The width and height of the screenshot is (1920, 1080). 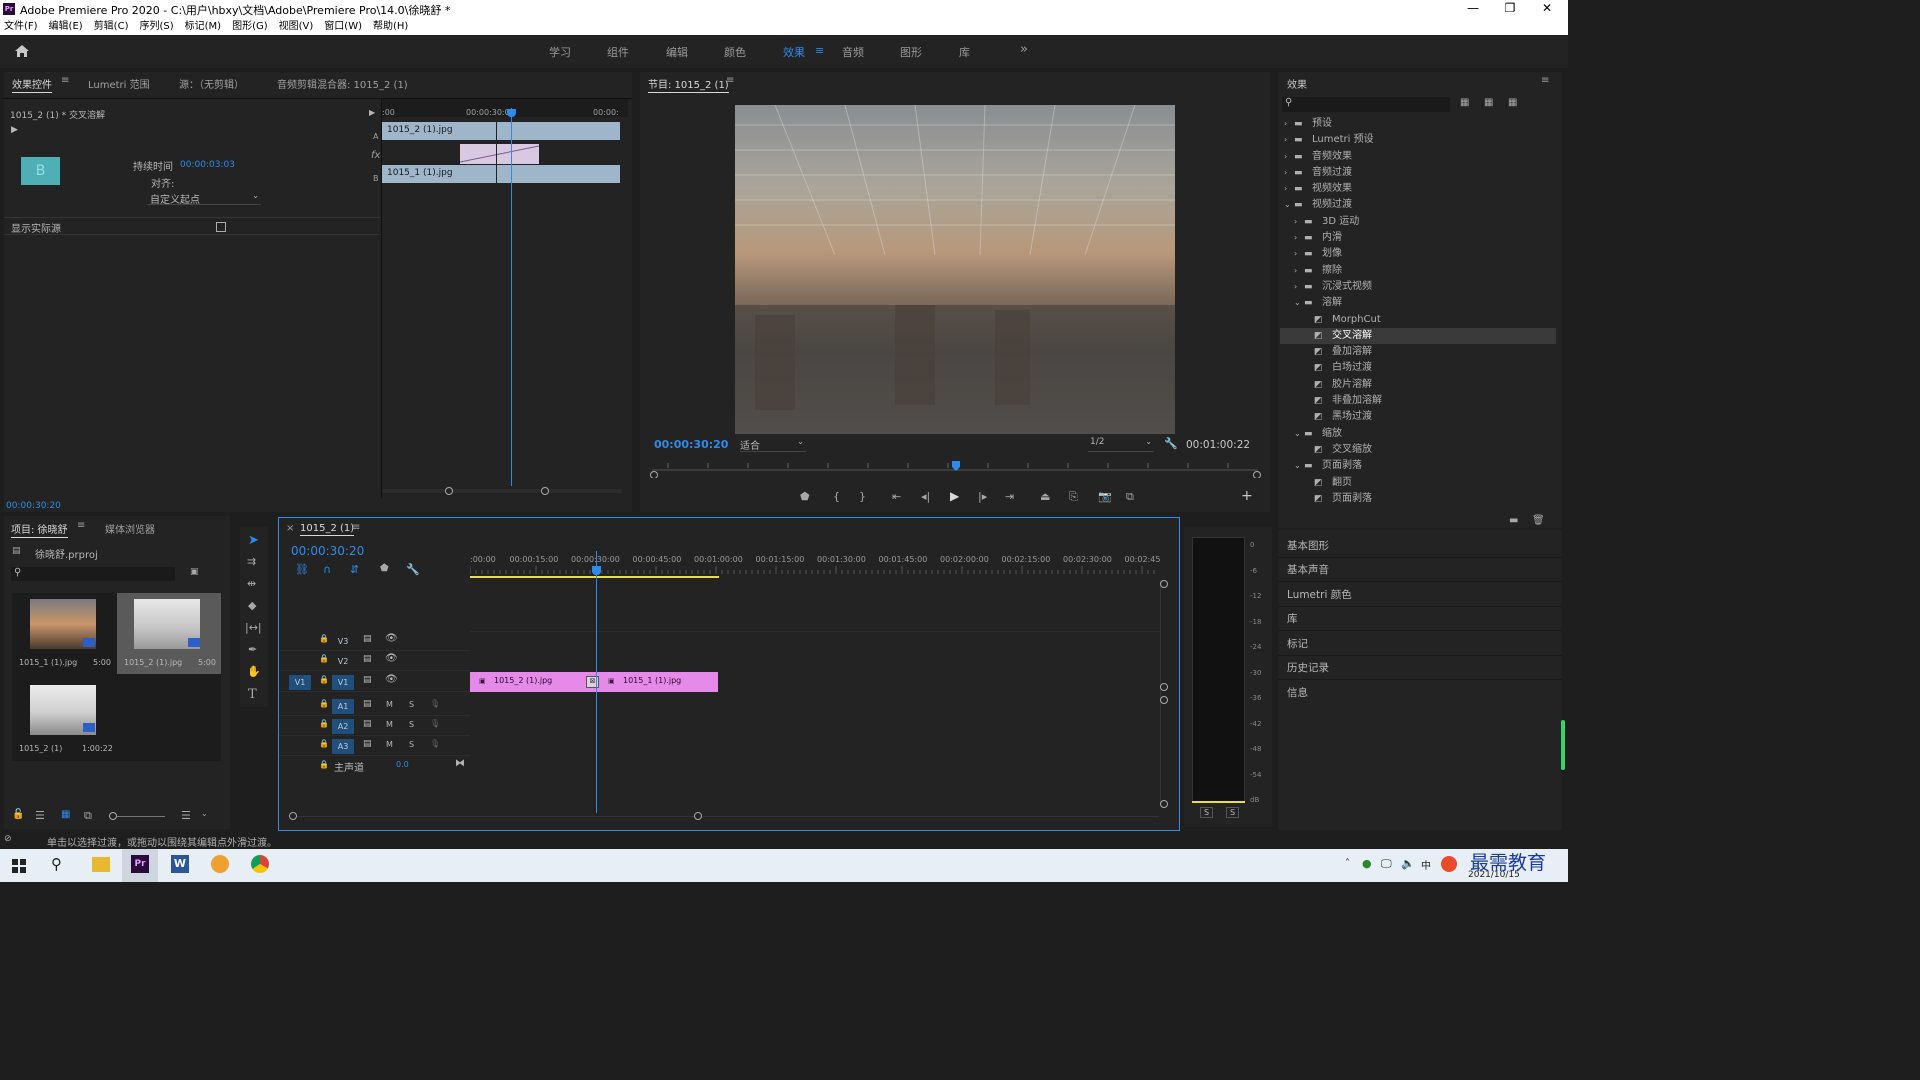 I want to click on effects-tree-item: › ▬ 擦除, so click(x=1418, y=271).